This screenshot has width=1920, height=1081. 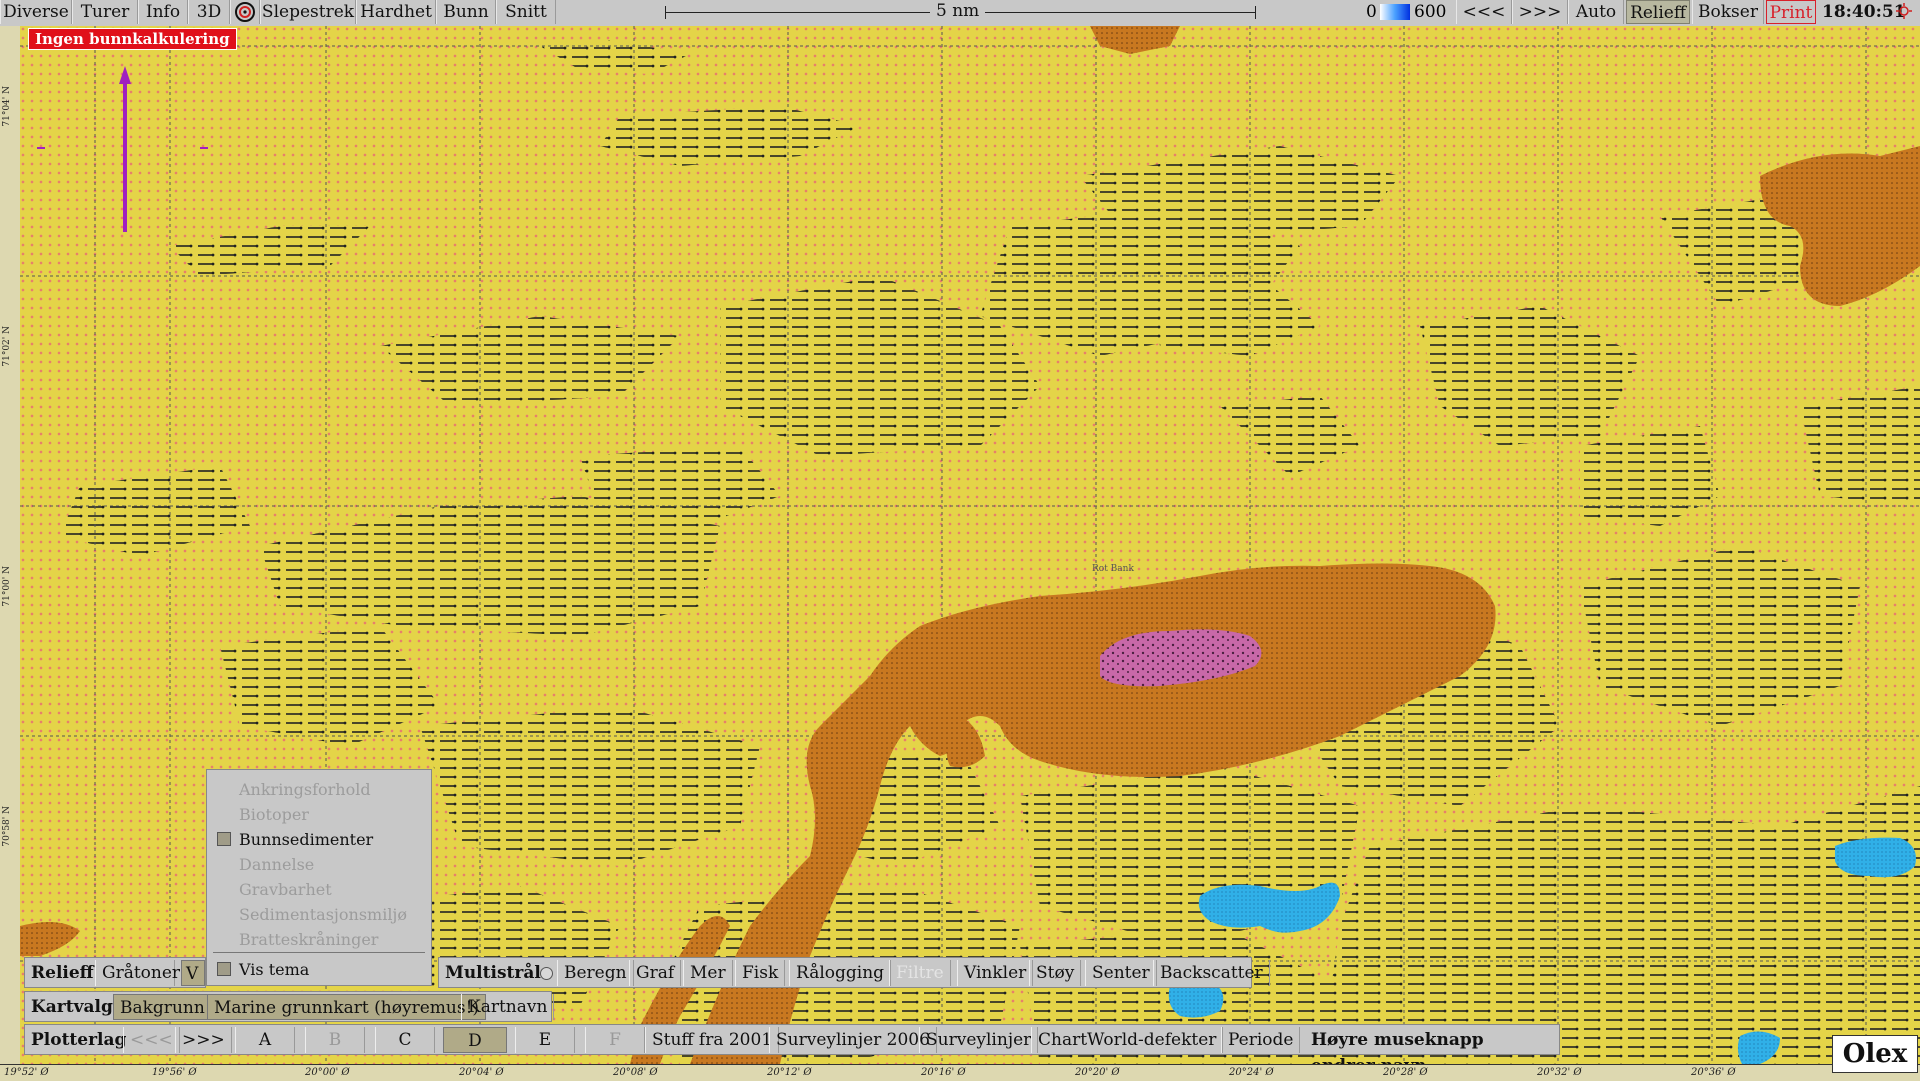 I want to click on theme-biotoper: Biotoper, so click(x=274, y=814).